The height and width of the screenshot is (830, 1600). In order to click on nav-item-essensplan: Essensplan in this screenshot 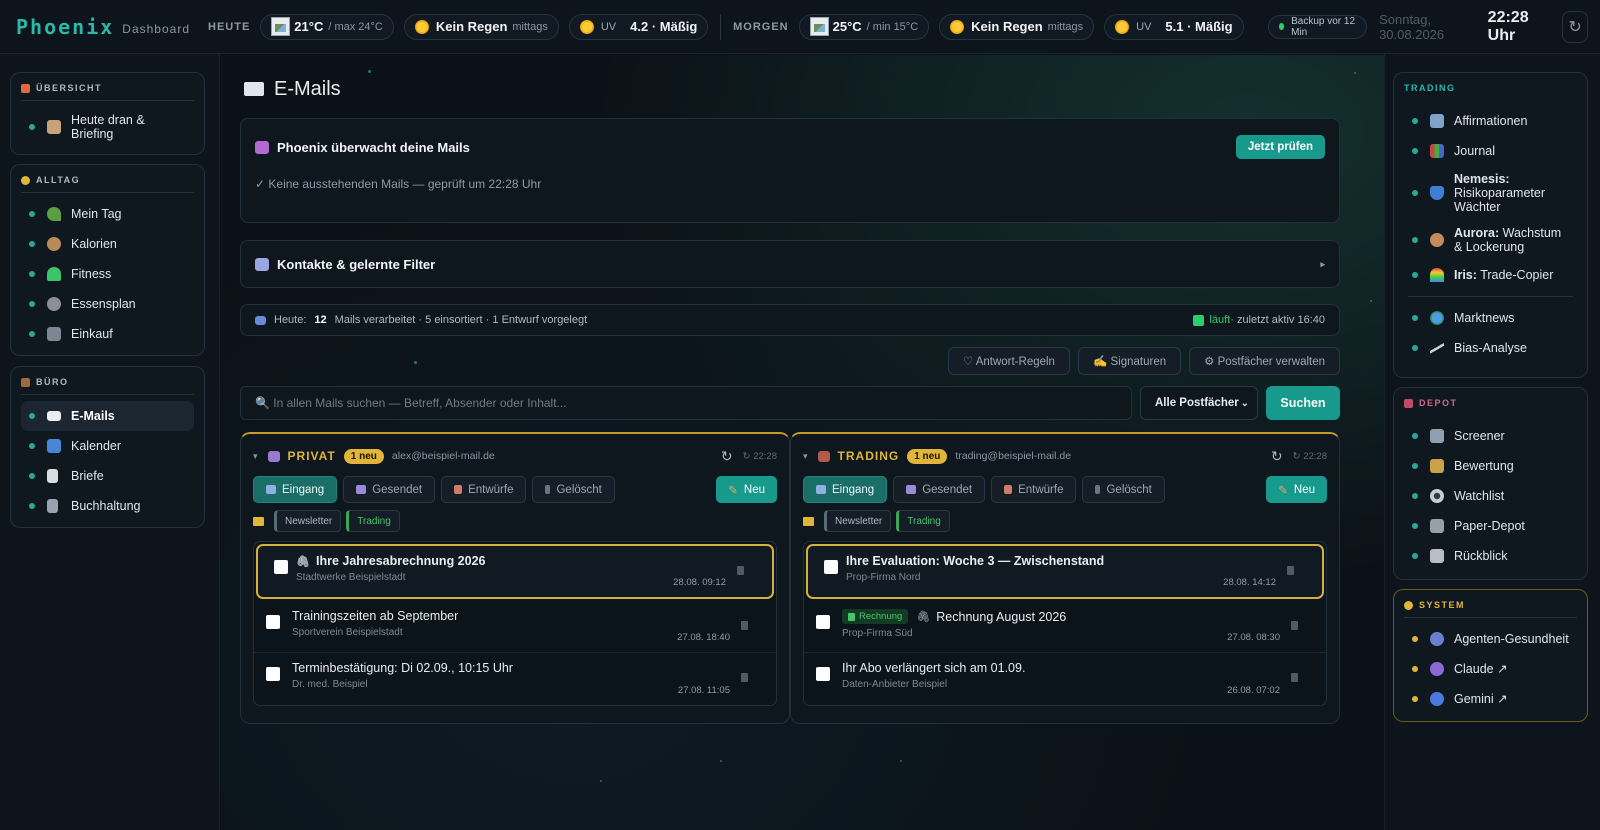, I will do `click(107, 304)`.